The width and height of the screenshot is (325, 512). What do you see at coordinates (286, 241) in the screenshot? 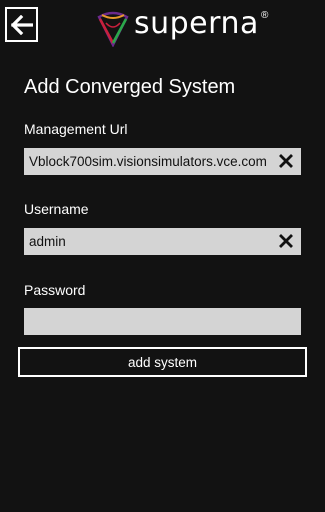
I see `clear-username-icon` at bounding box center [286, 241].